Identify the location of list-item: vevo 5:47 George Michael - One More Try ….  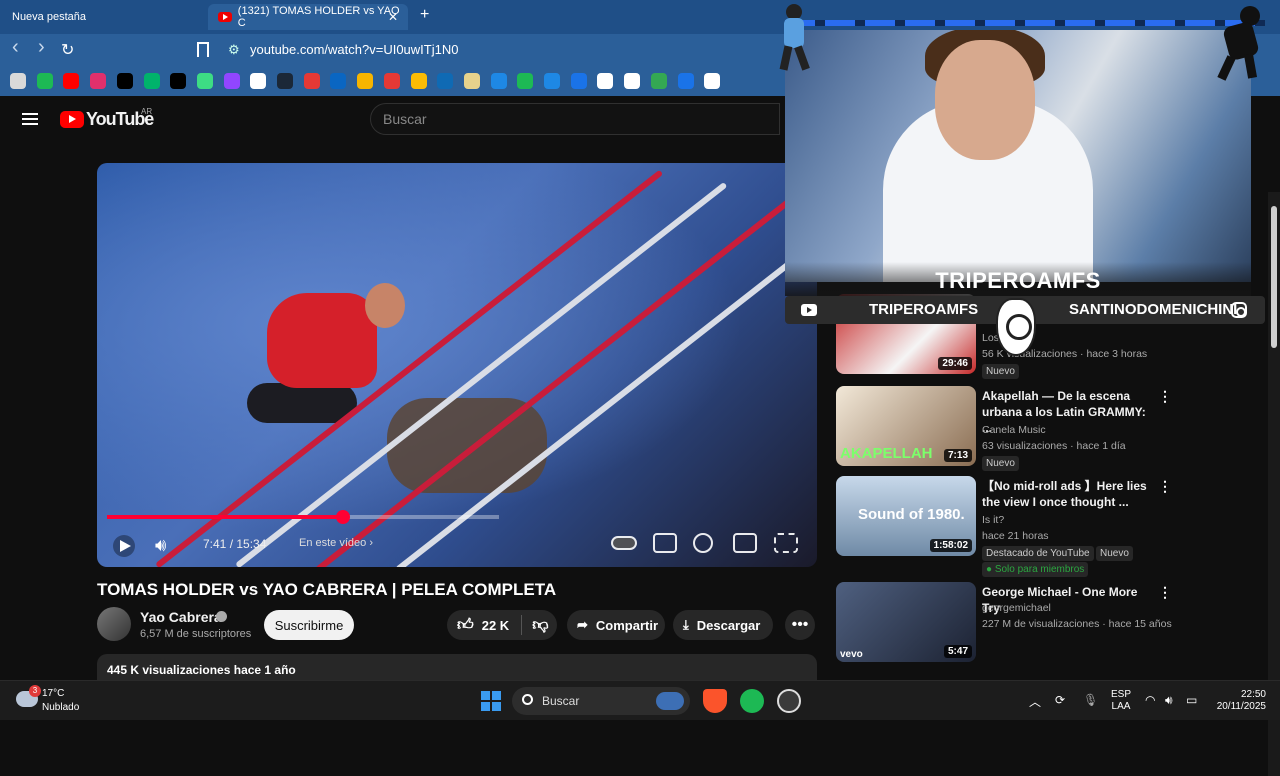
(1006, 622).